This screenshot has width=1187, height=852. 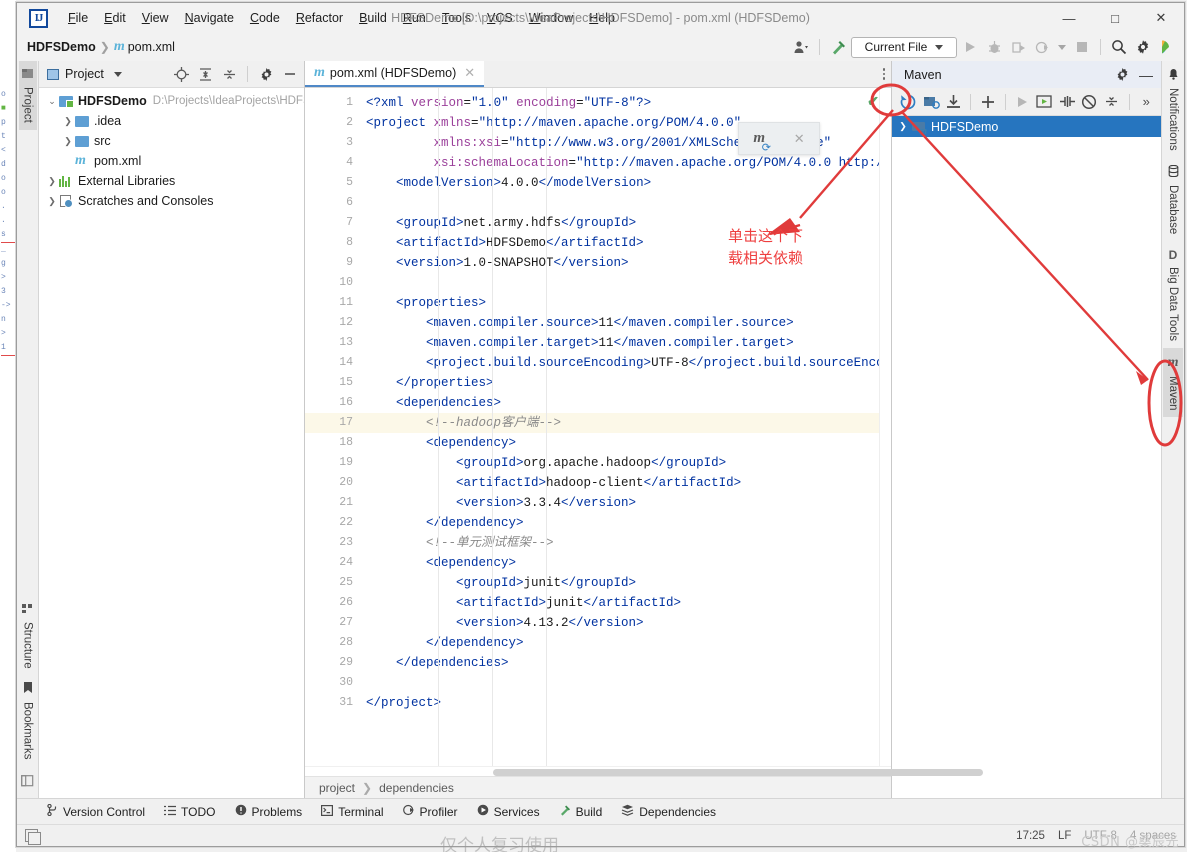 What do you see at coordinates (1146, 75) in the screenshot?
I see `hide-panel-button: —` at bounding box center [1146, 75].